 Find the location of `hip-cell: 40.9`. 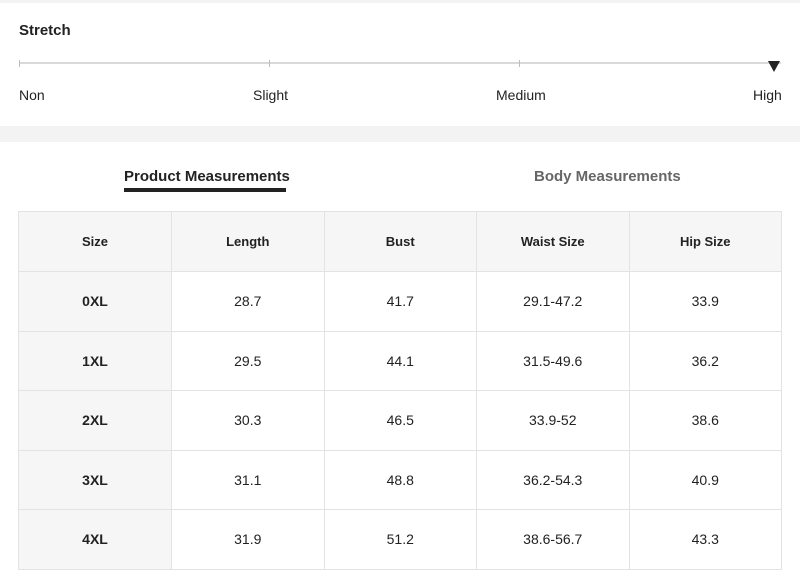

hip-cell: 40.9 is located at coordinates (705, 479).